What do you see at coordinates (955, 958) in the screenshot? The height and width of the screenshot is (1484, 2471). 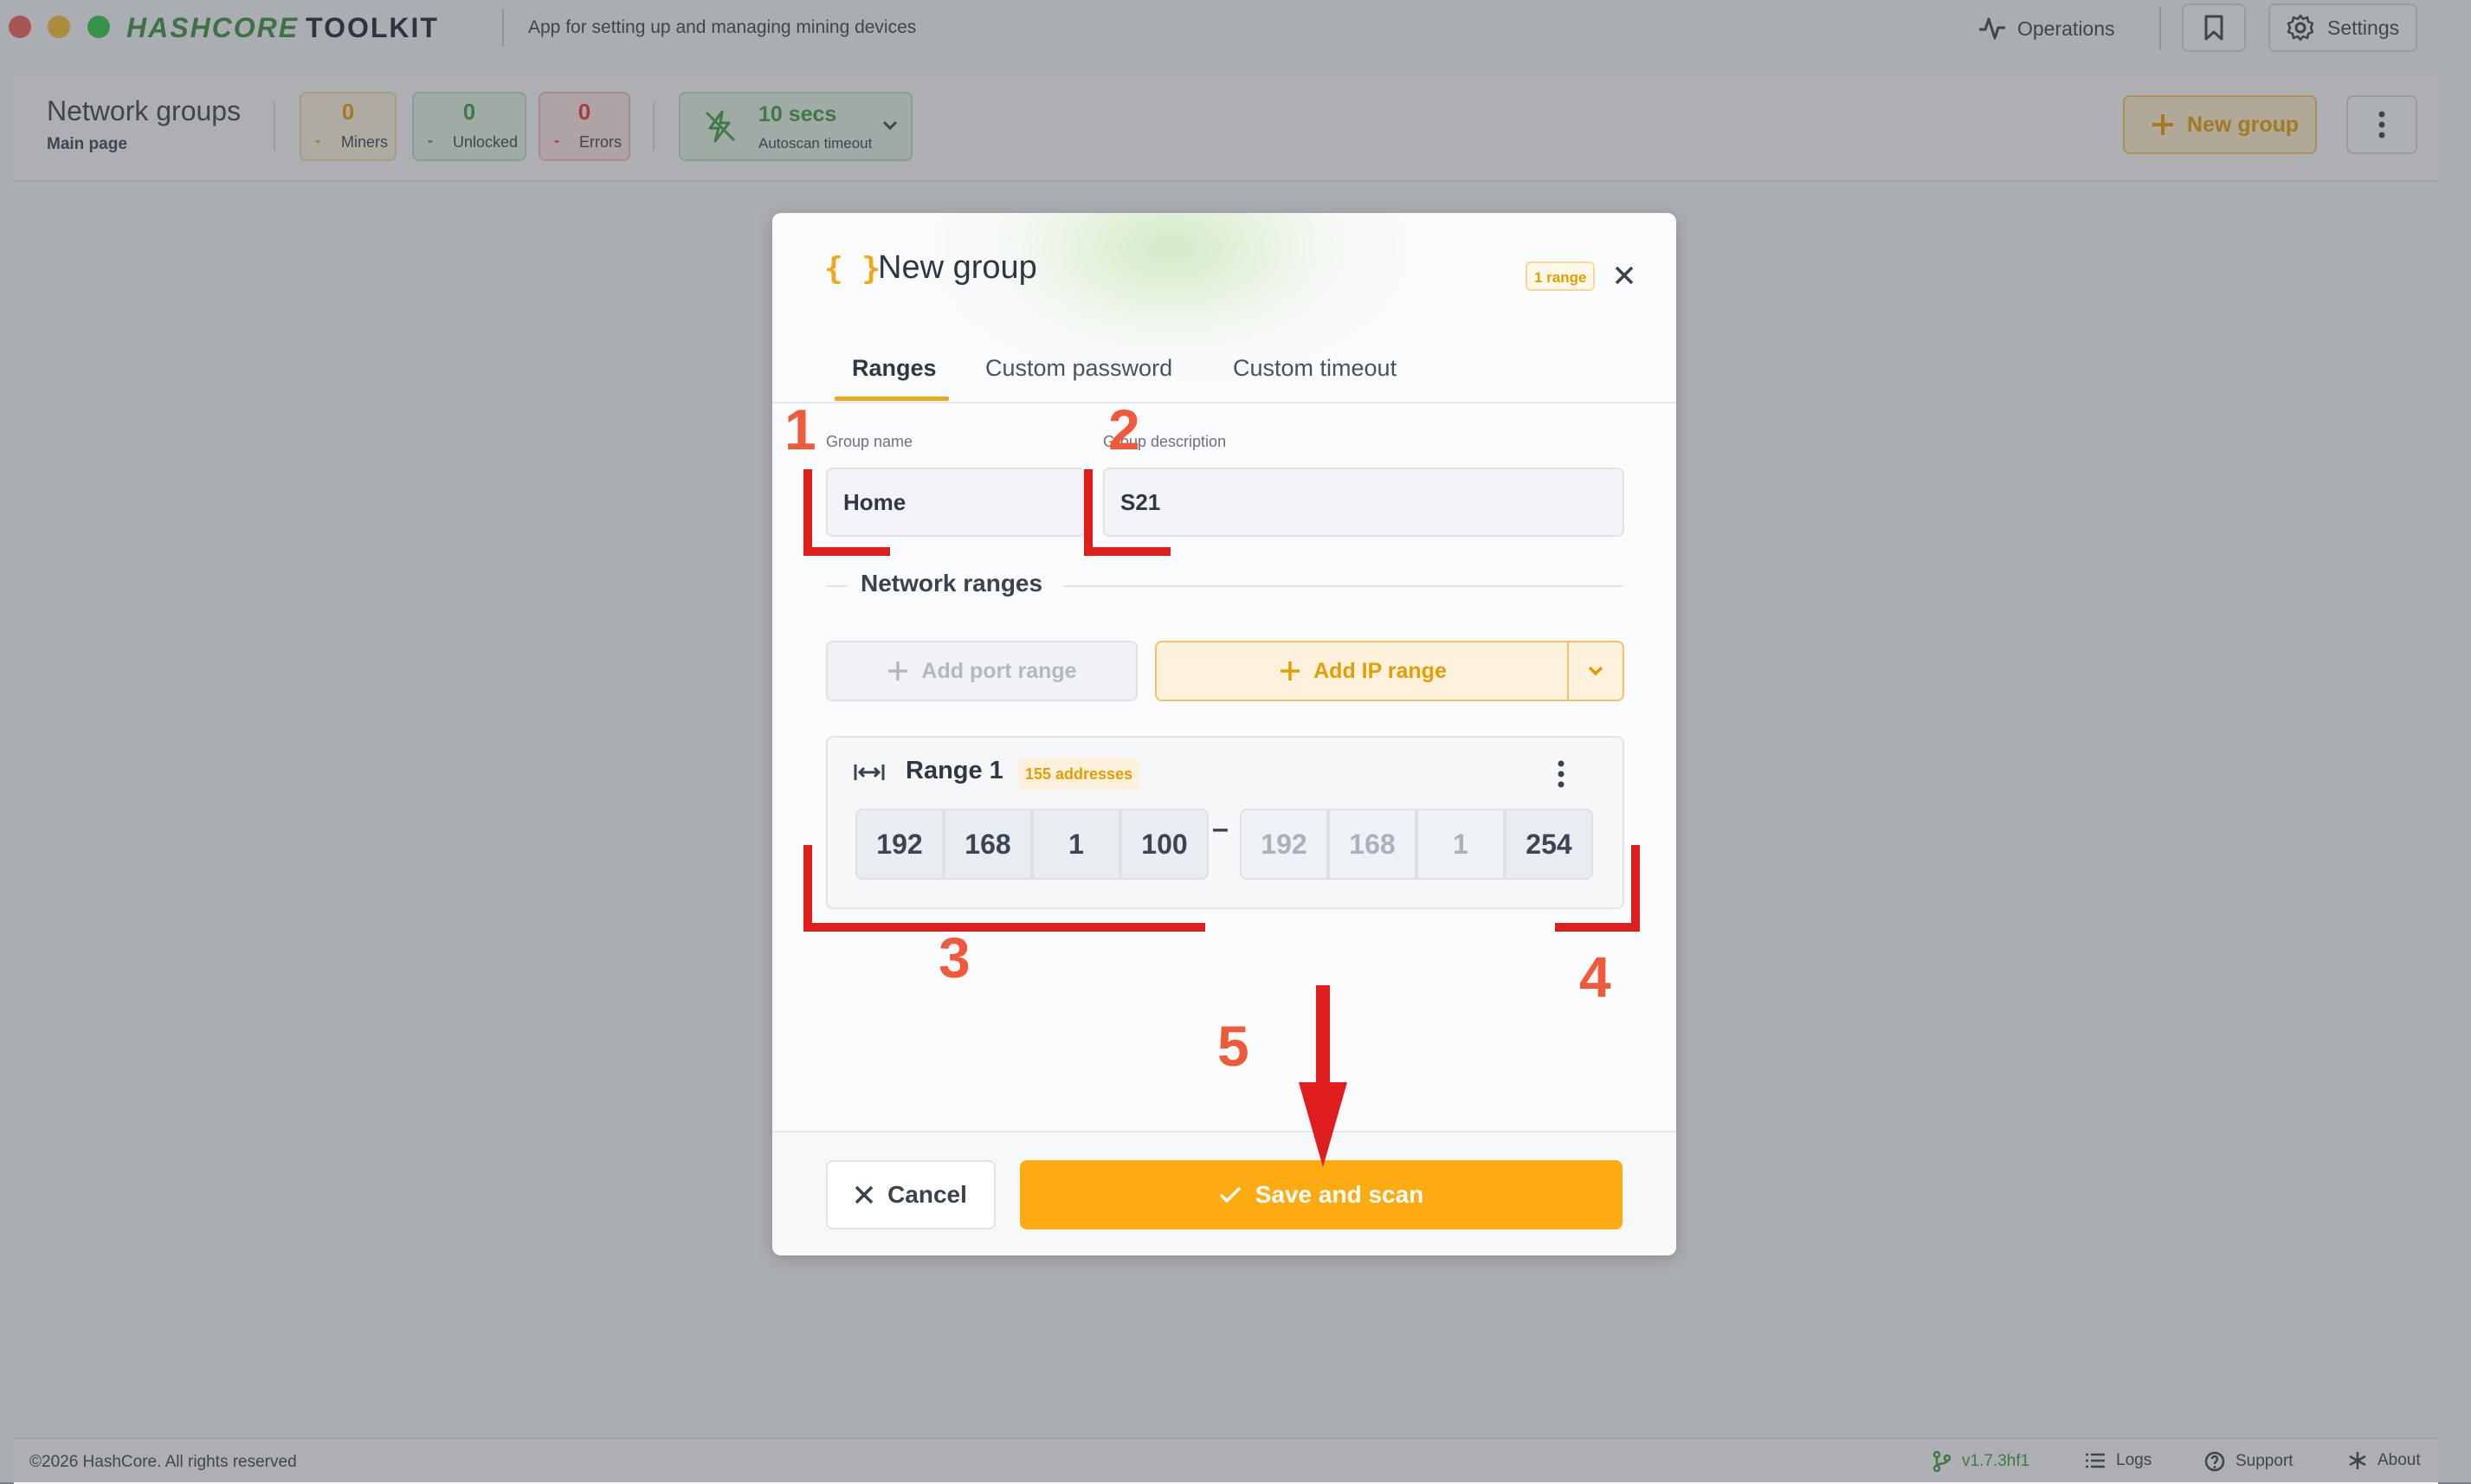 I see `annotation-number: 3` at bounding box center [955, 958].